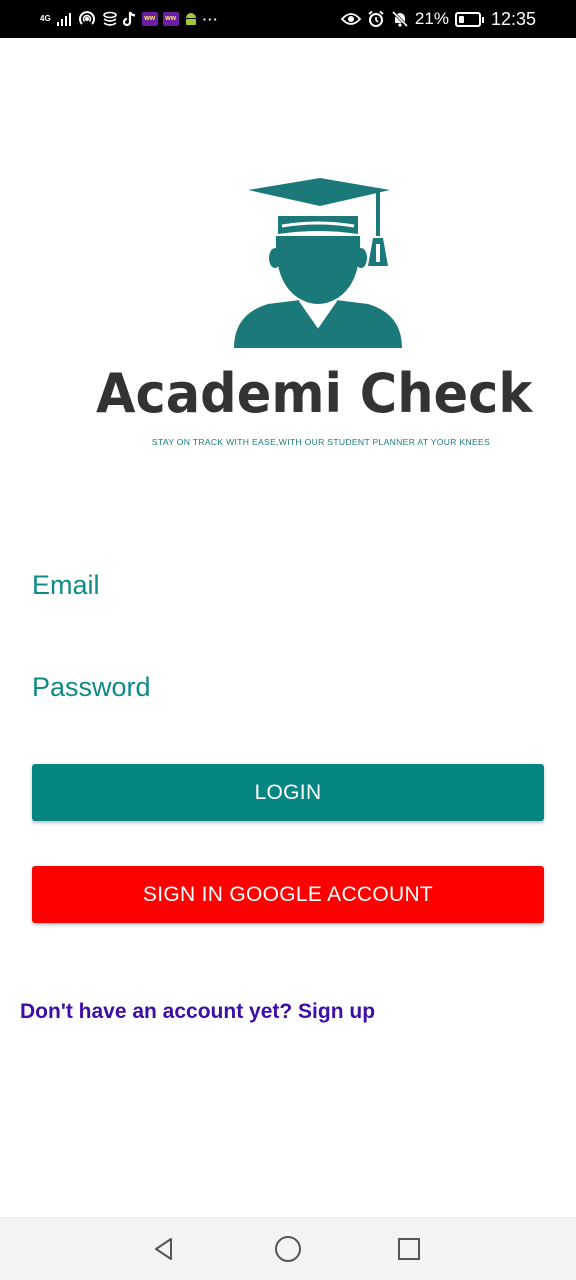 The image size is (576, 1280). What do you see at coordinates (45, 18) in the screenshot?
I see `network-type: 4G` at bounding box center [45, 18].